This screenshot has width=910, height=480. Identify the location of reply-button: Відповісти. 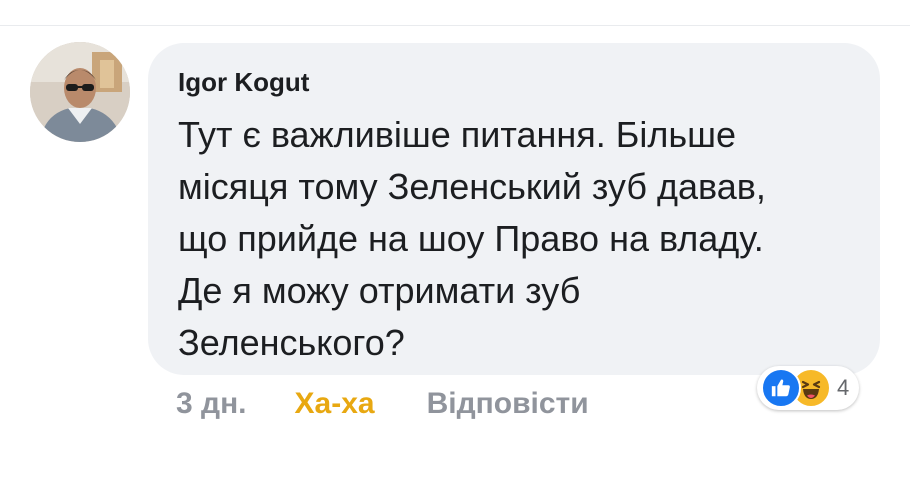
(508, 404).